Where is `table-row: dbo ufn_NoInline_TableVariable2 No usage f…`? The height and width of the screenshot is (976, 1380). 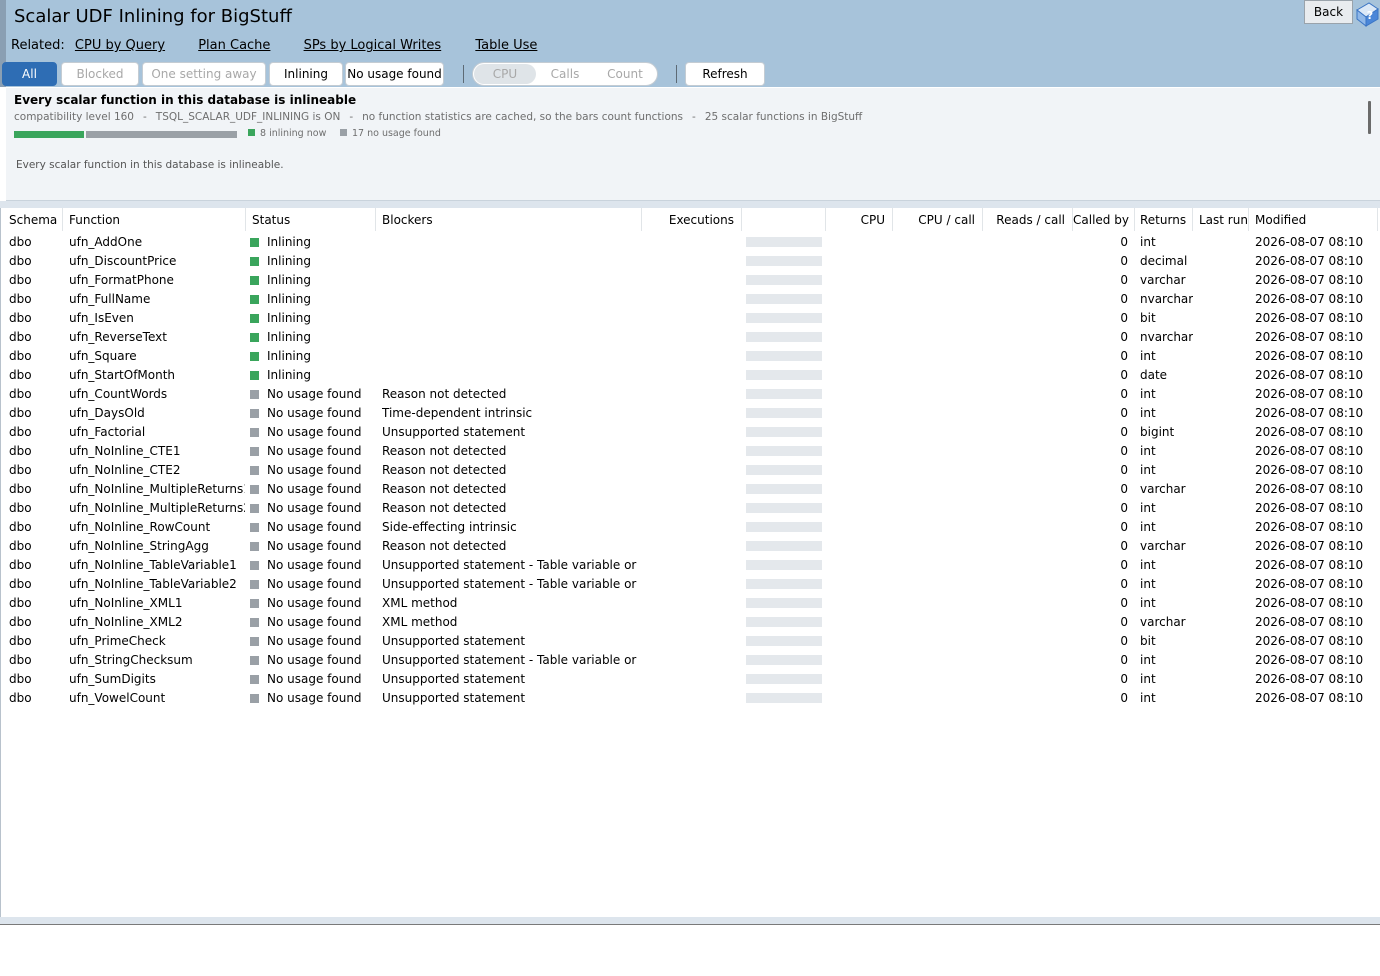 table-row: dbo ufn_NoInline_TableVariable2 No usage f… is located at coordinates (690, 584).